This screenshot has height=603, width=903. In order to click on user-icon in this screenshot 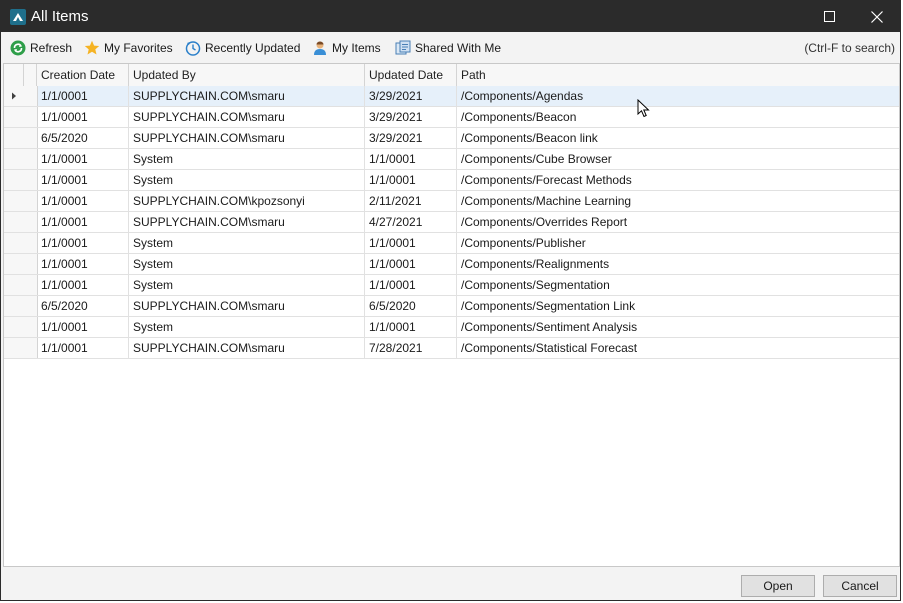, I will do `click(320, 48)`.